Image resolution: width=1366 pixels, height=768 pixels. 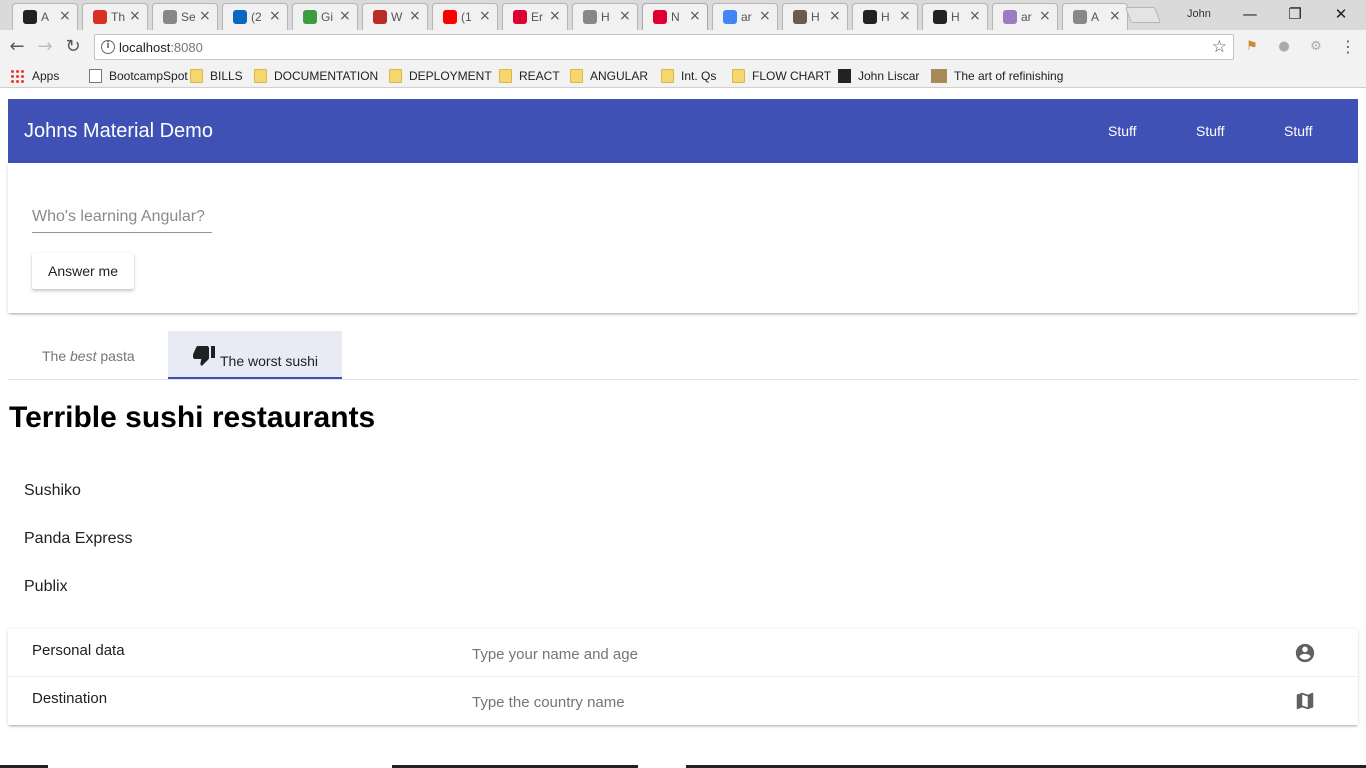 I want to click on map-icon, so click(x=1305, y=701).